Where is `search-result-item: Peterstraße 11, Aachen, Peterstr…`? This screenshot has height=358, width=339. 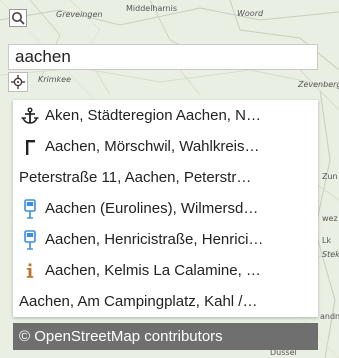
search-result-item: Peterstraße 11, Aachen, Peterstr… is located at coordinates (165, 177).